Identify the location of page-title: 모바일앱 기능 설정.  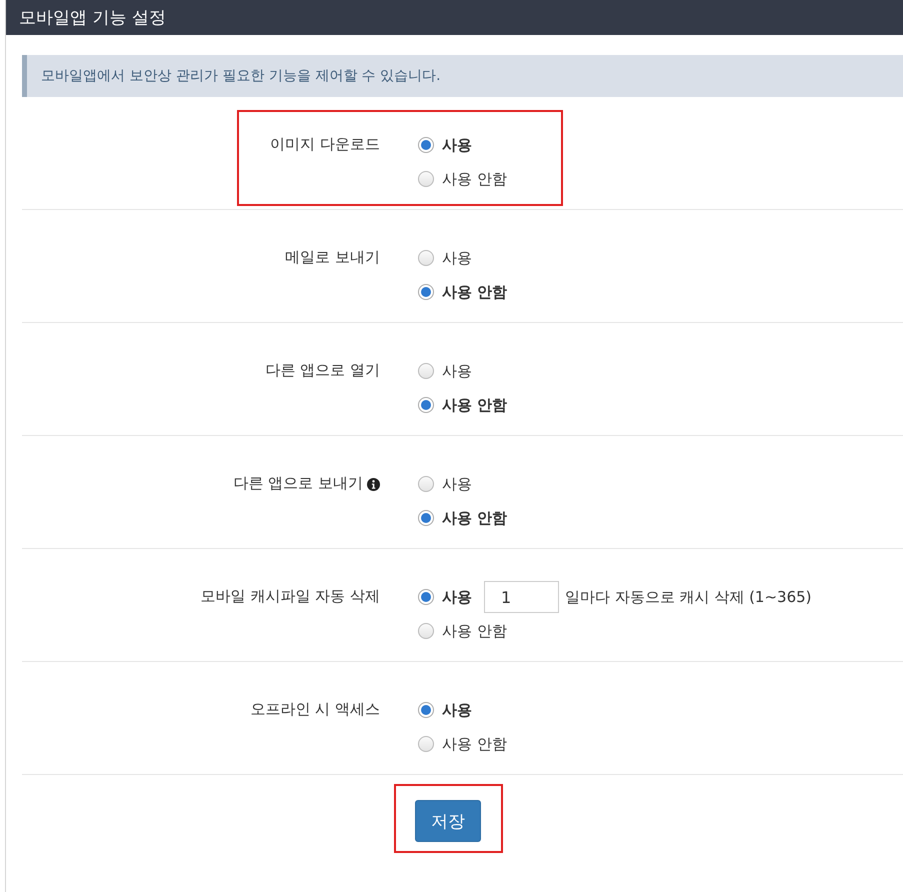
(92, 18).